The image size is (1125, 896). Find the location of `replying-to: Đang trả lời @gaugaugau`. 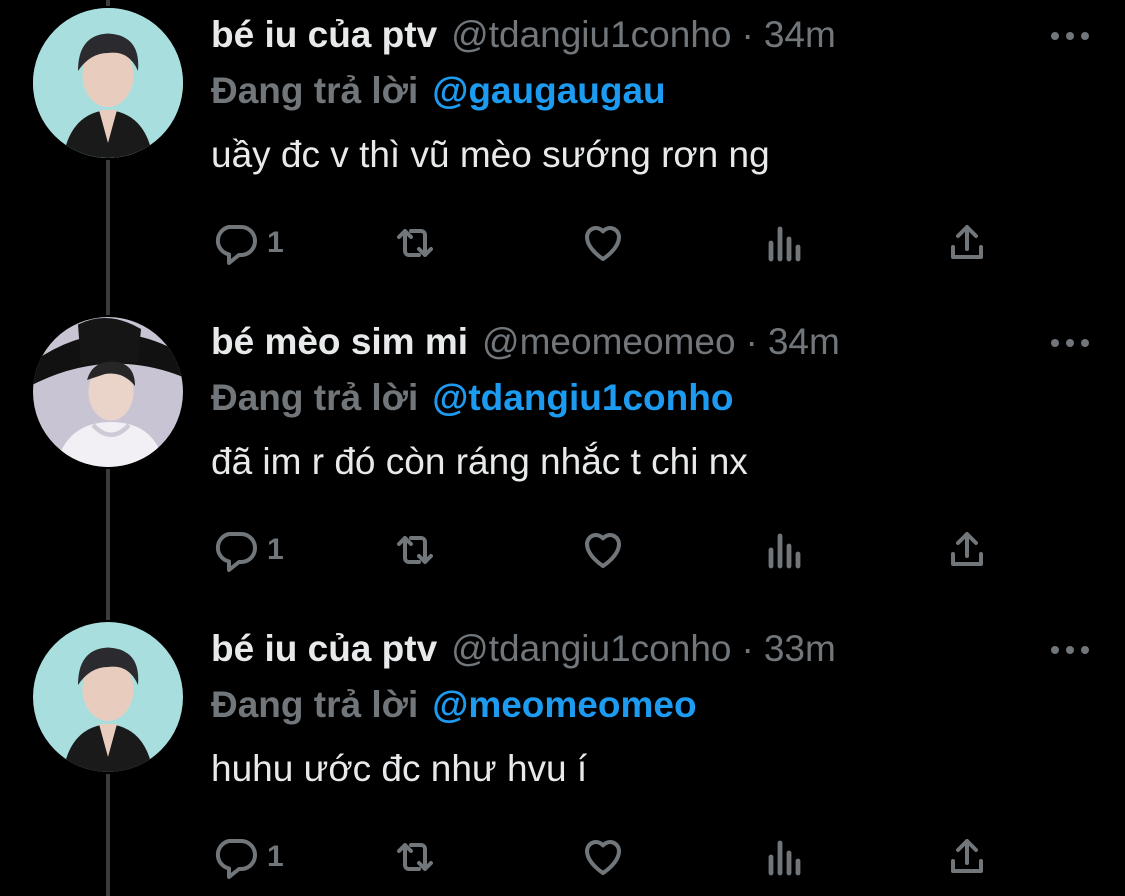

replying-to: Đang trả lời @gaugaugau is located at coordinates (438, 91).